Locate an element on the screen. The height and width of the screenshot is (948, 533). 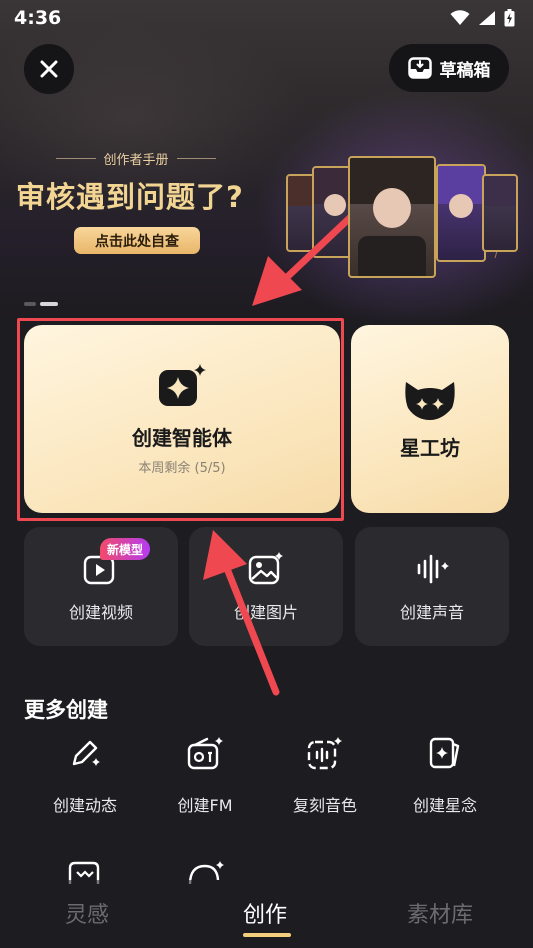
star-workshop-title: 星工坊 is located at coordinates (430, 447).